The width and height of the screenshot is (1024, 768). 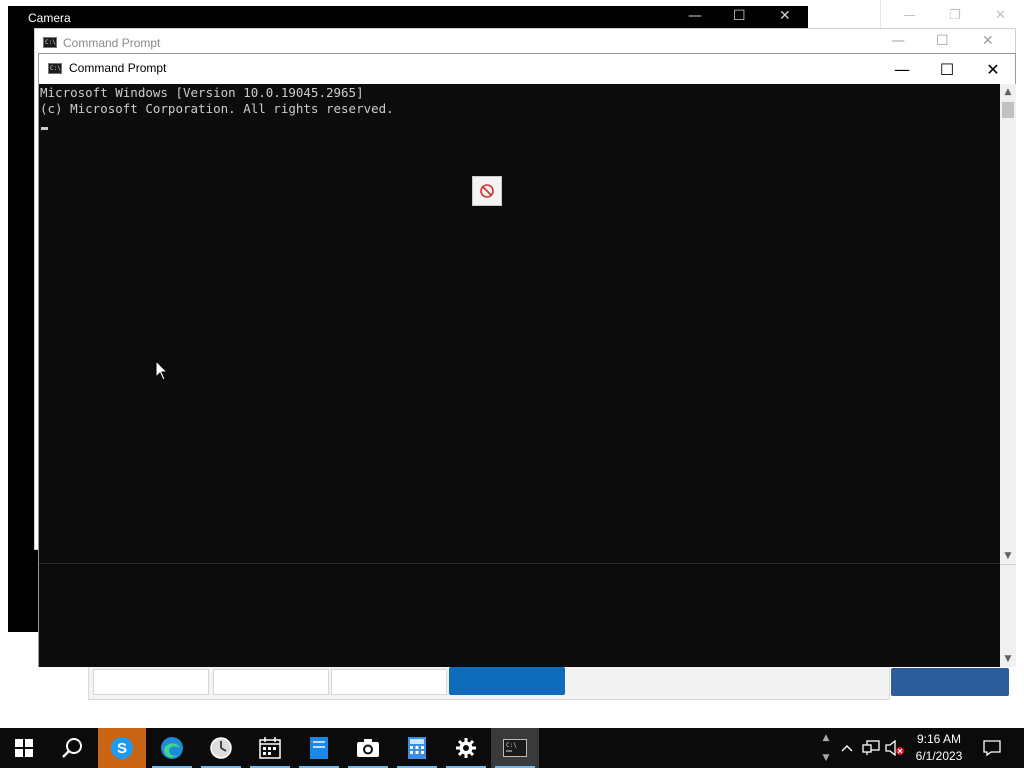 I want to click on notepad-icon, so click(x=319, y=748).